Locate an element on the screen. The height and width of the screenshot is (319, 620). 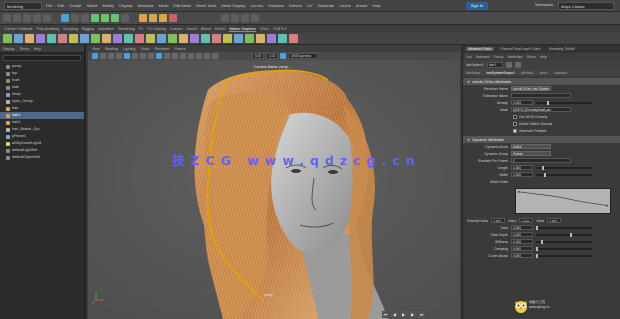
shelf-tab: Poly Modeling is located at coordinates (48, 29).